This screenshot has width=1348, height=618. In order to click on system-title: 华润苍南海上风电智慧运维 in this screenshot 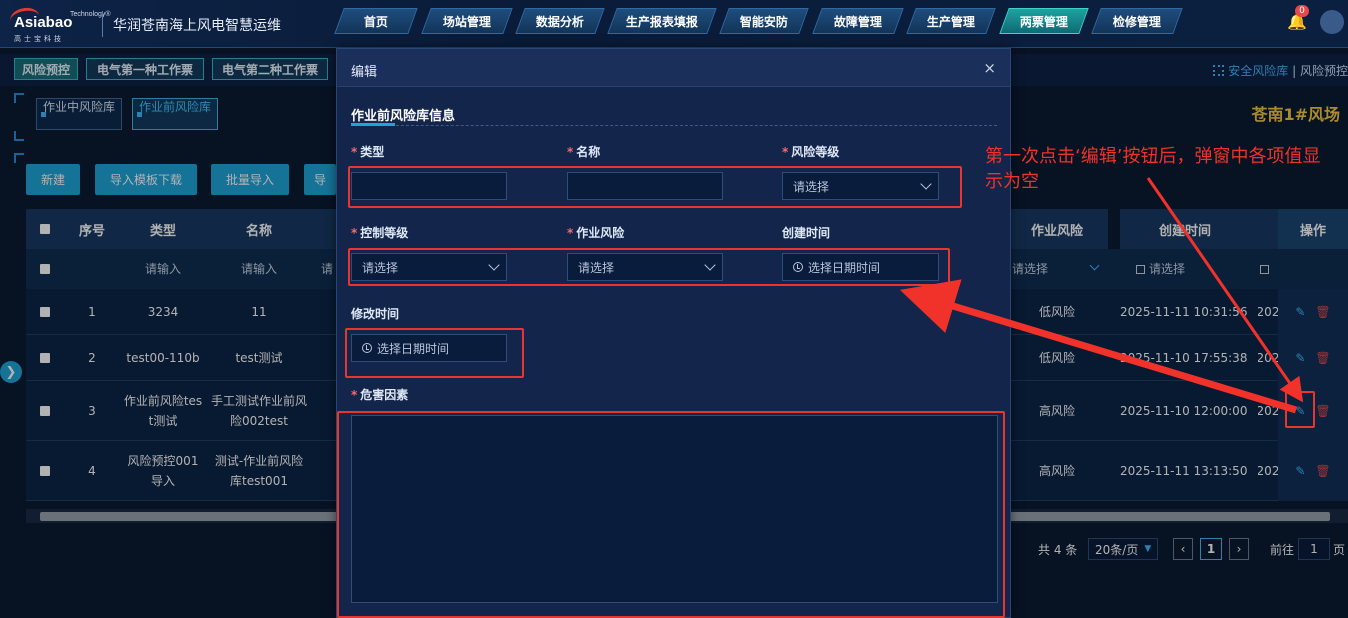, I will do `click(197, 26)`.